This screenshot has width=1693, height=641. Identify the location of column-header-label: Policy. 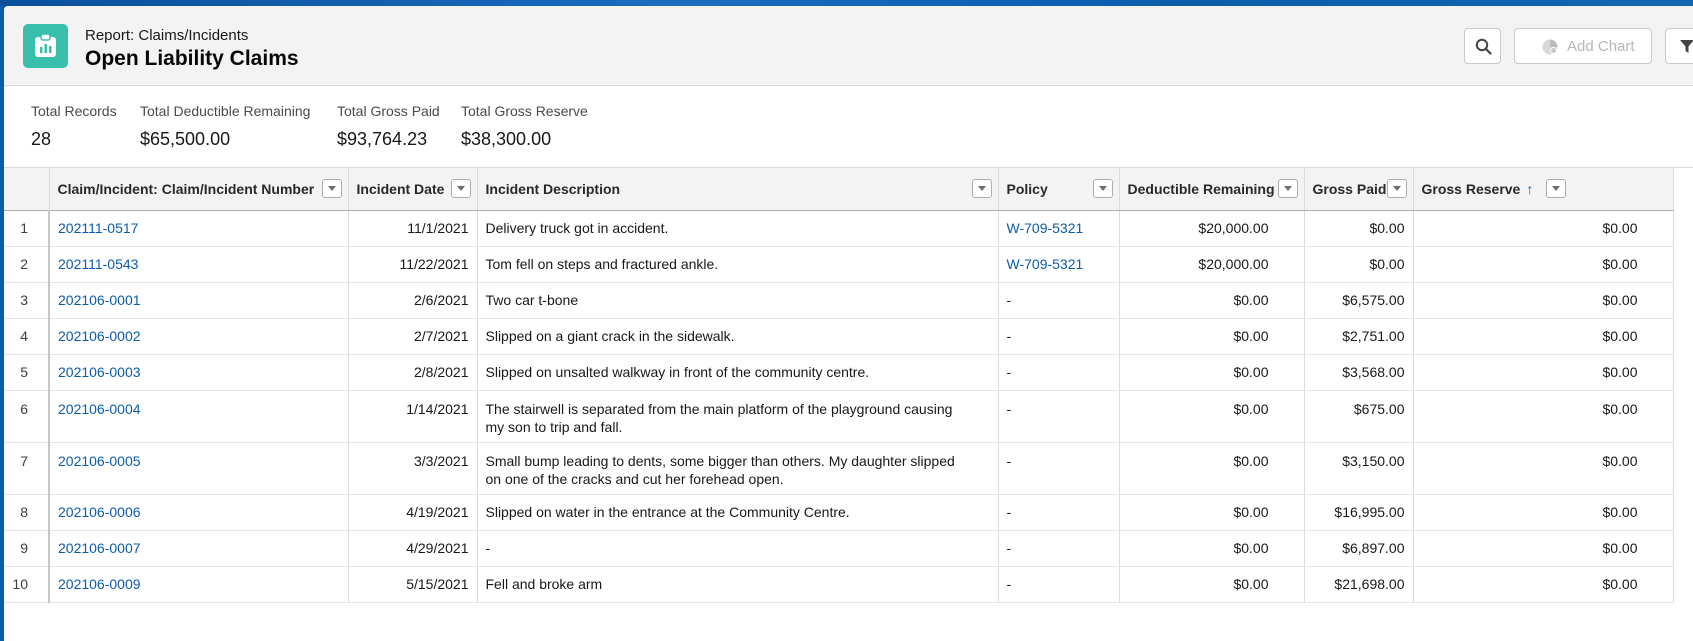
(1027, 189).